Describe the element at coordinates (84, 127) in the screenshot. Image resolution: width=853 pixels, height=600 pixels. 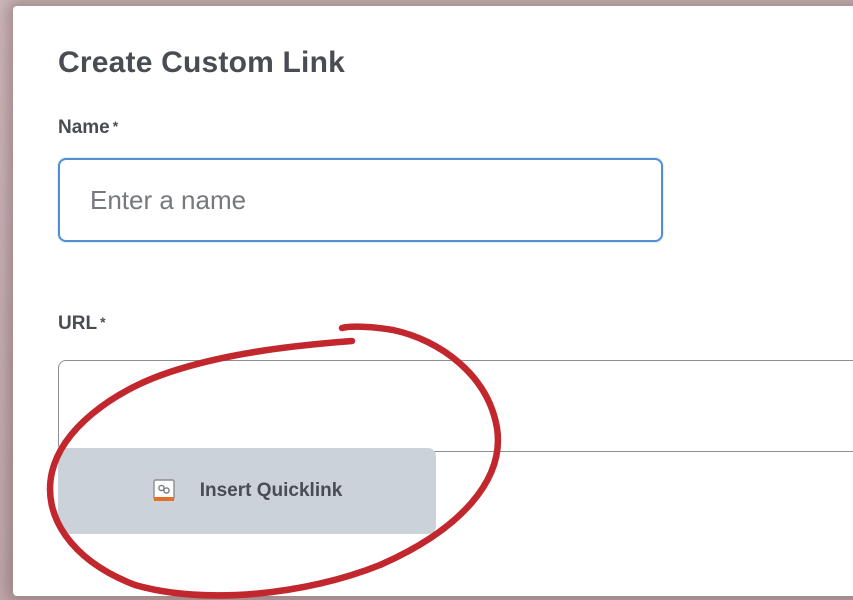
I see `name-label-text: Name` at that location.